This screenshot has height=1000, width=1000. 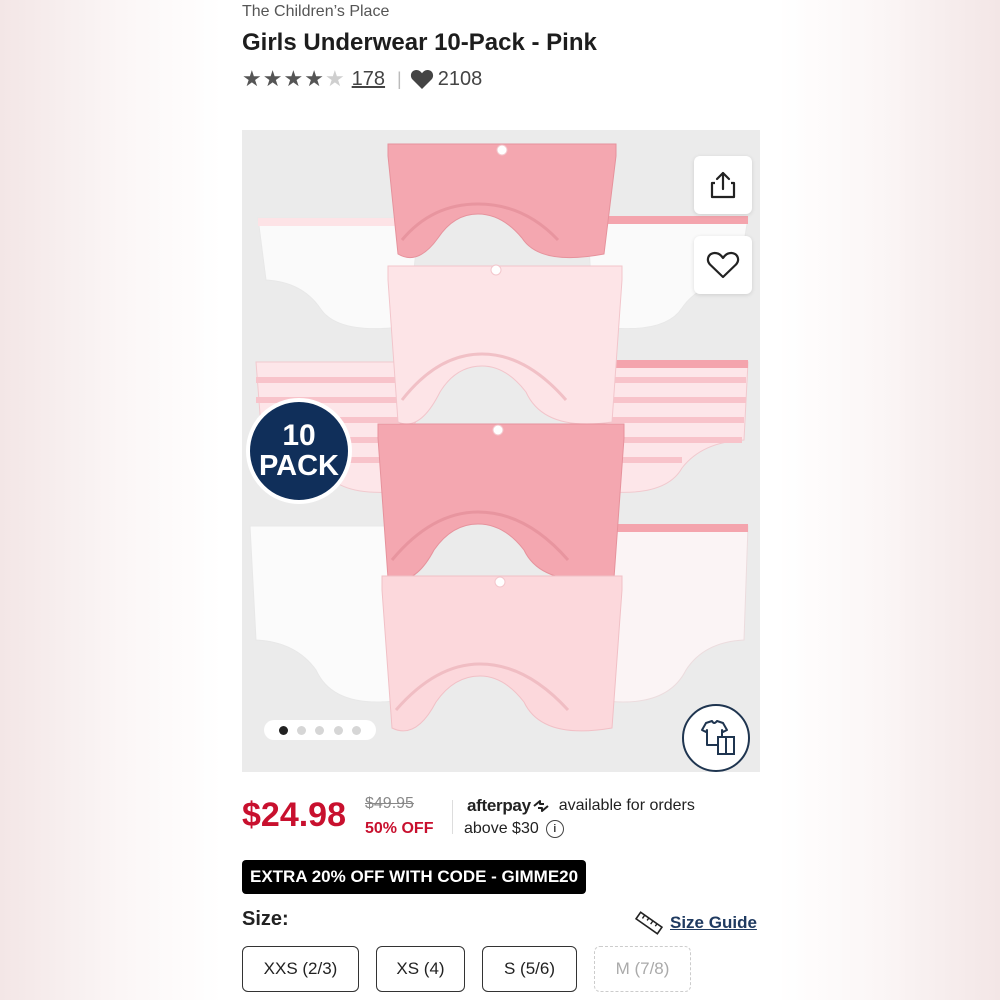 I want to click on size-option-xxs: XXS (2/3), so click(x=300, y=969).